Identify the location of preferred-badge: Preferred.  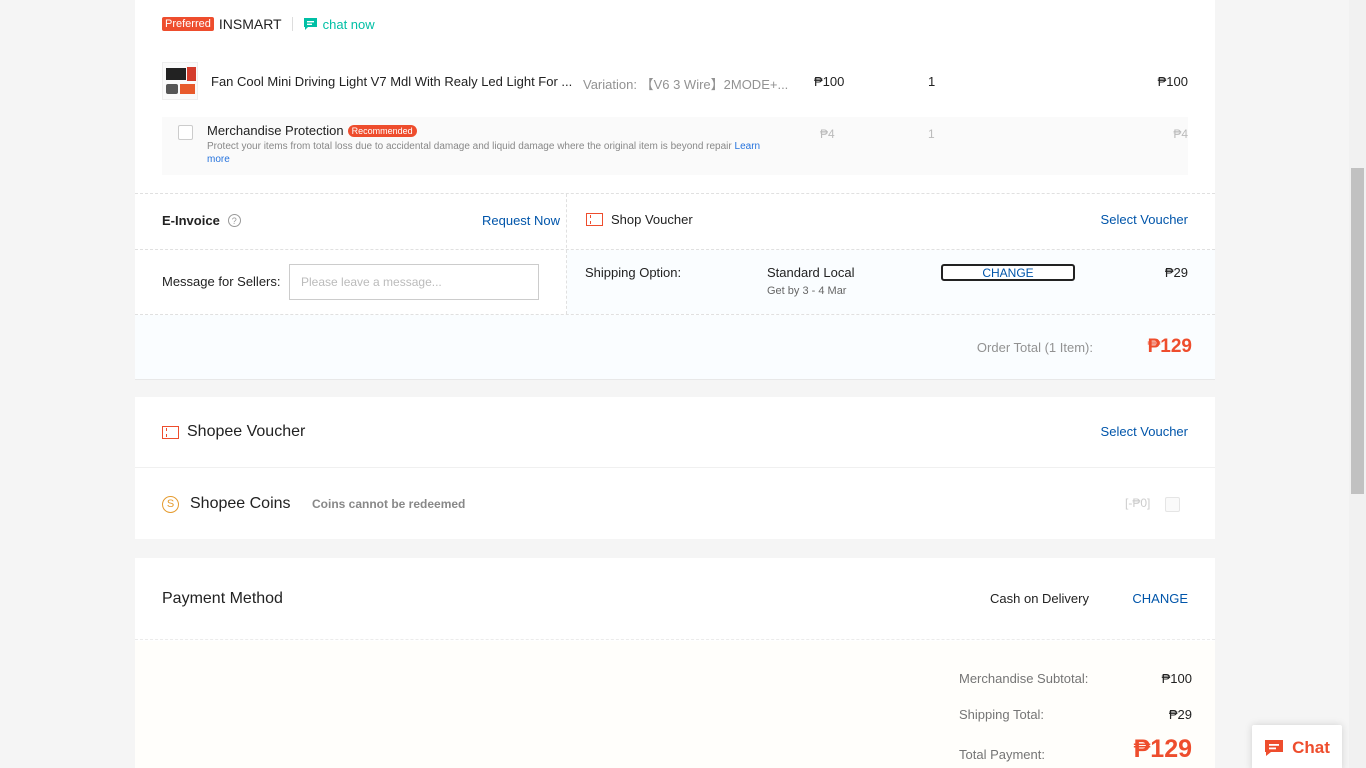
(188, 24).